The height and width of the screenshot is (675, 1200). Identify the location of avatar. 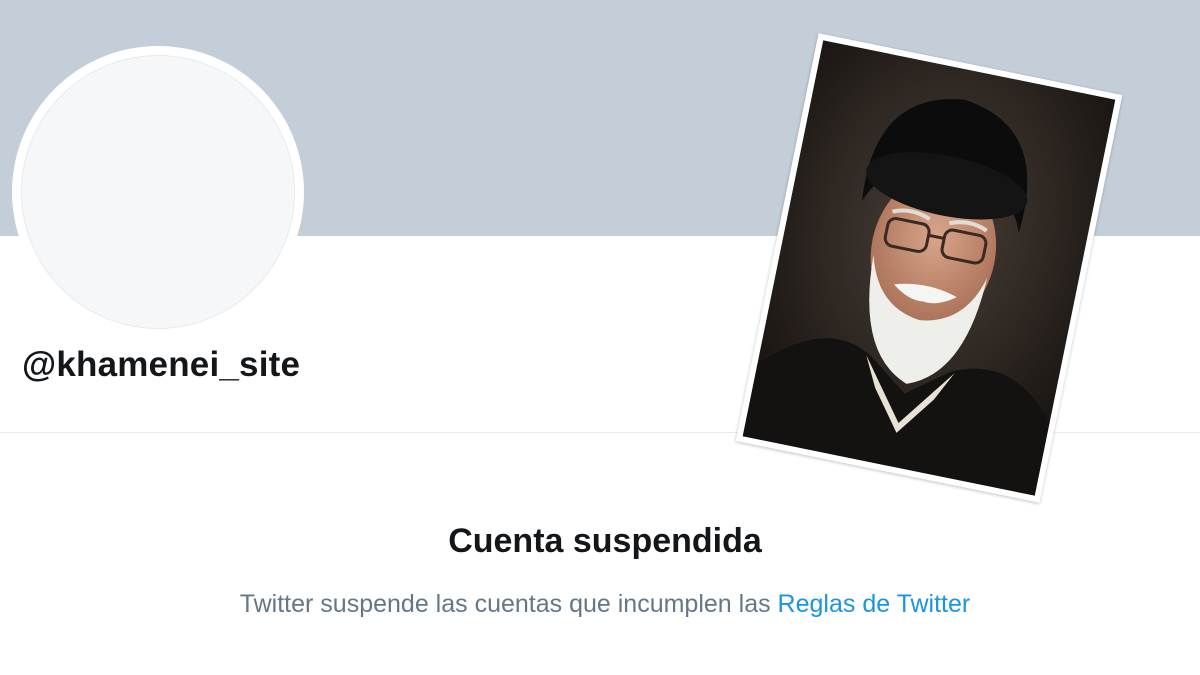
(158, 192).